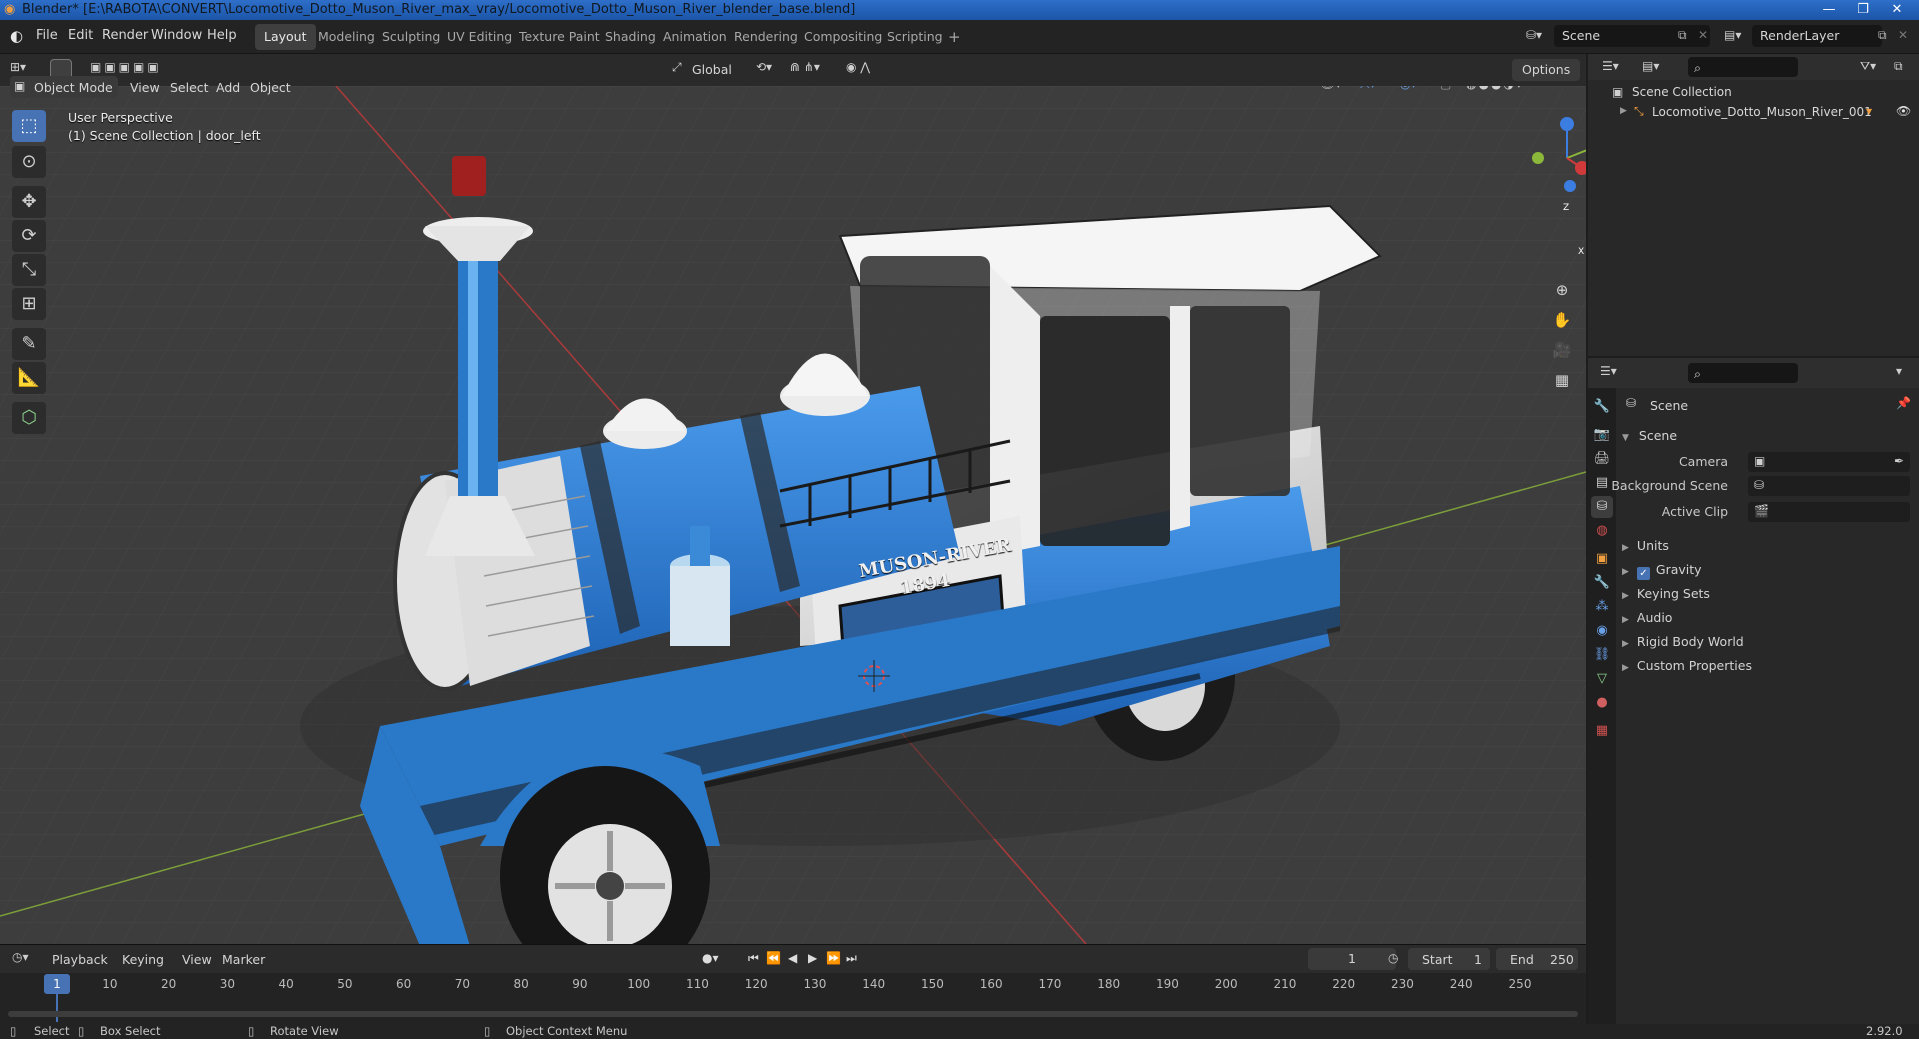 This screenshot has width=1919, height=1039. Describe the element at coordinates (1743, 67) in the screenshot. I see `outliner-search-input: ⌕` at that location.